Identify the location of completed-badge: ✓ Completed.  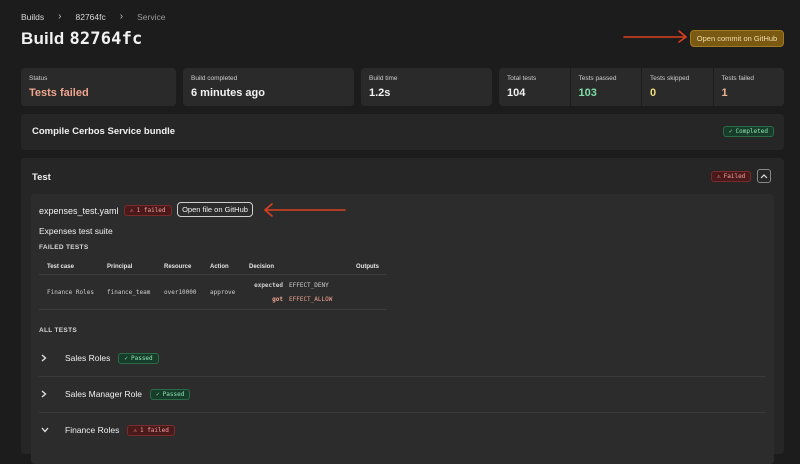
(748, 131).